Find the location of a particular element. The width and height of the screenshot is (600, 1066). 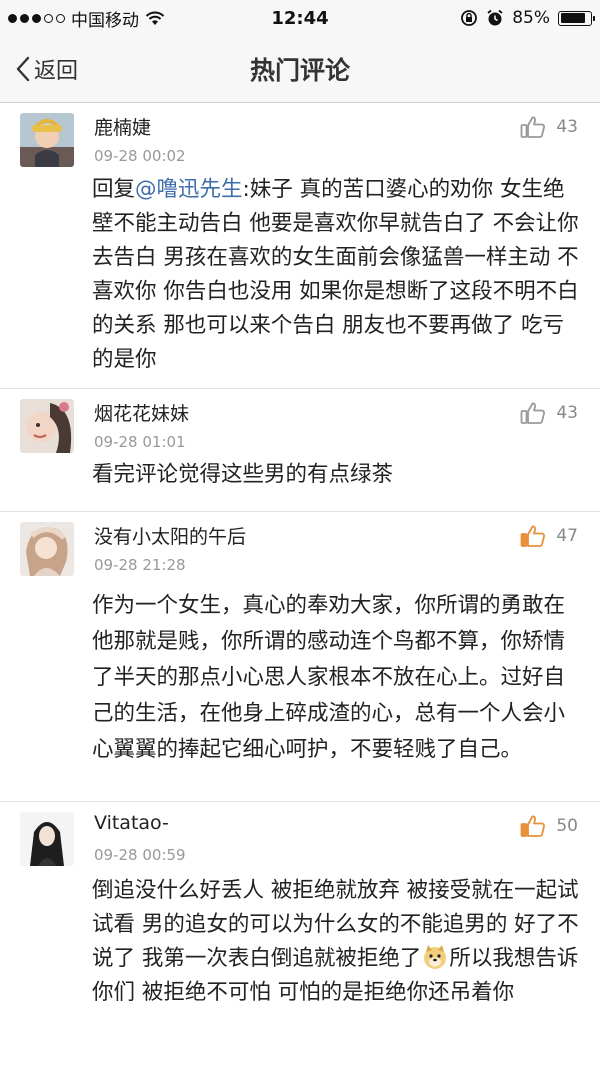

comment-time: 09-28 00:59 is located at coordinates (140, 855).